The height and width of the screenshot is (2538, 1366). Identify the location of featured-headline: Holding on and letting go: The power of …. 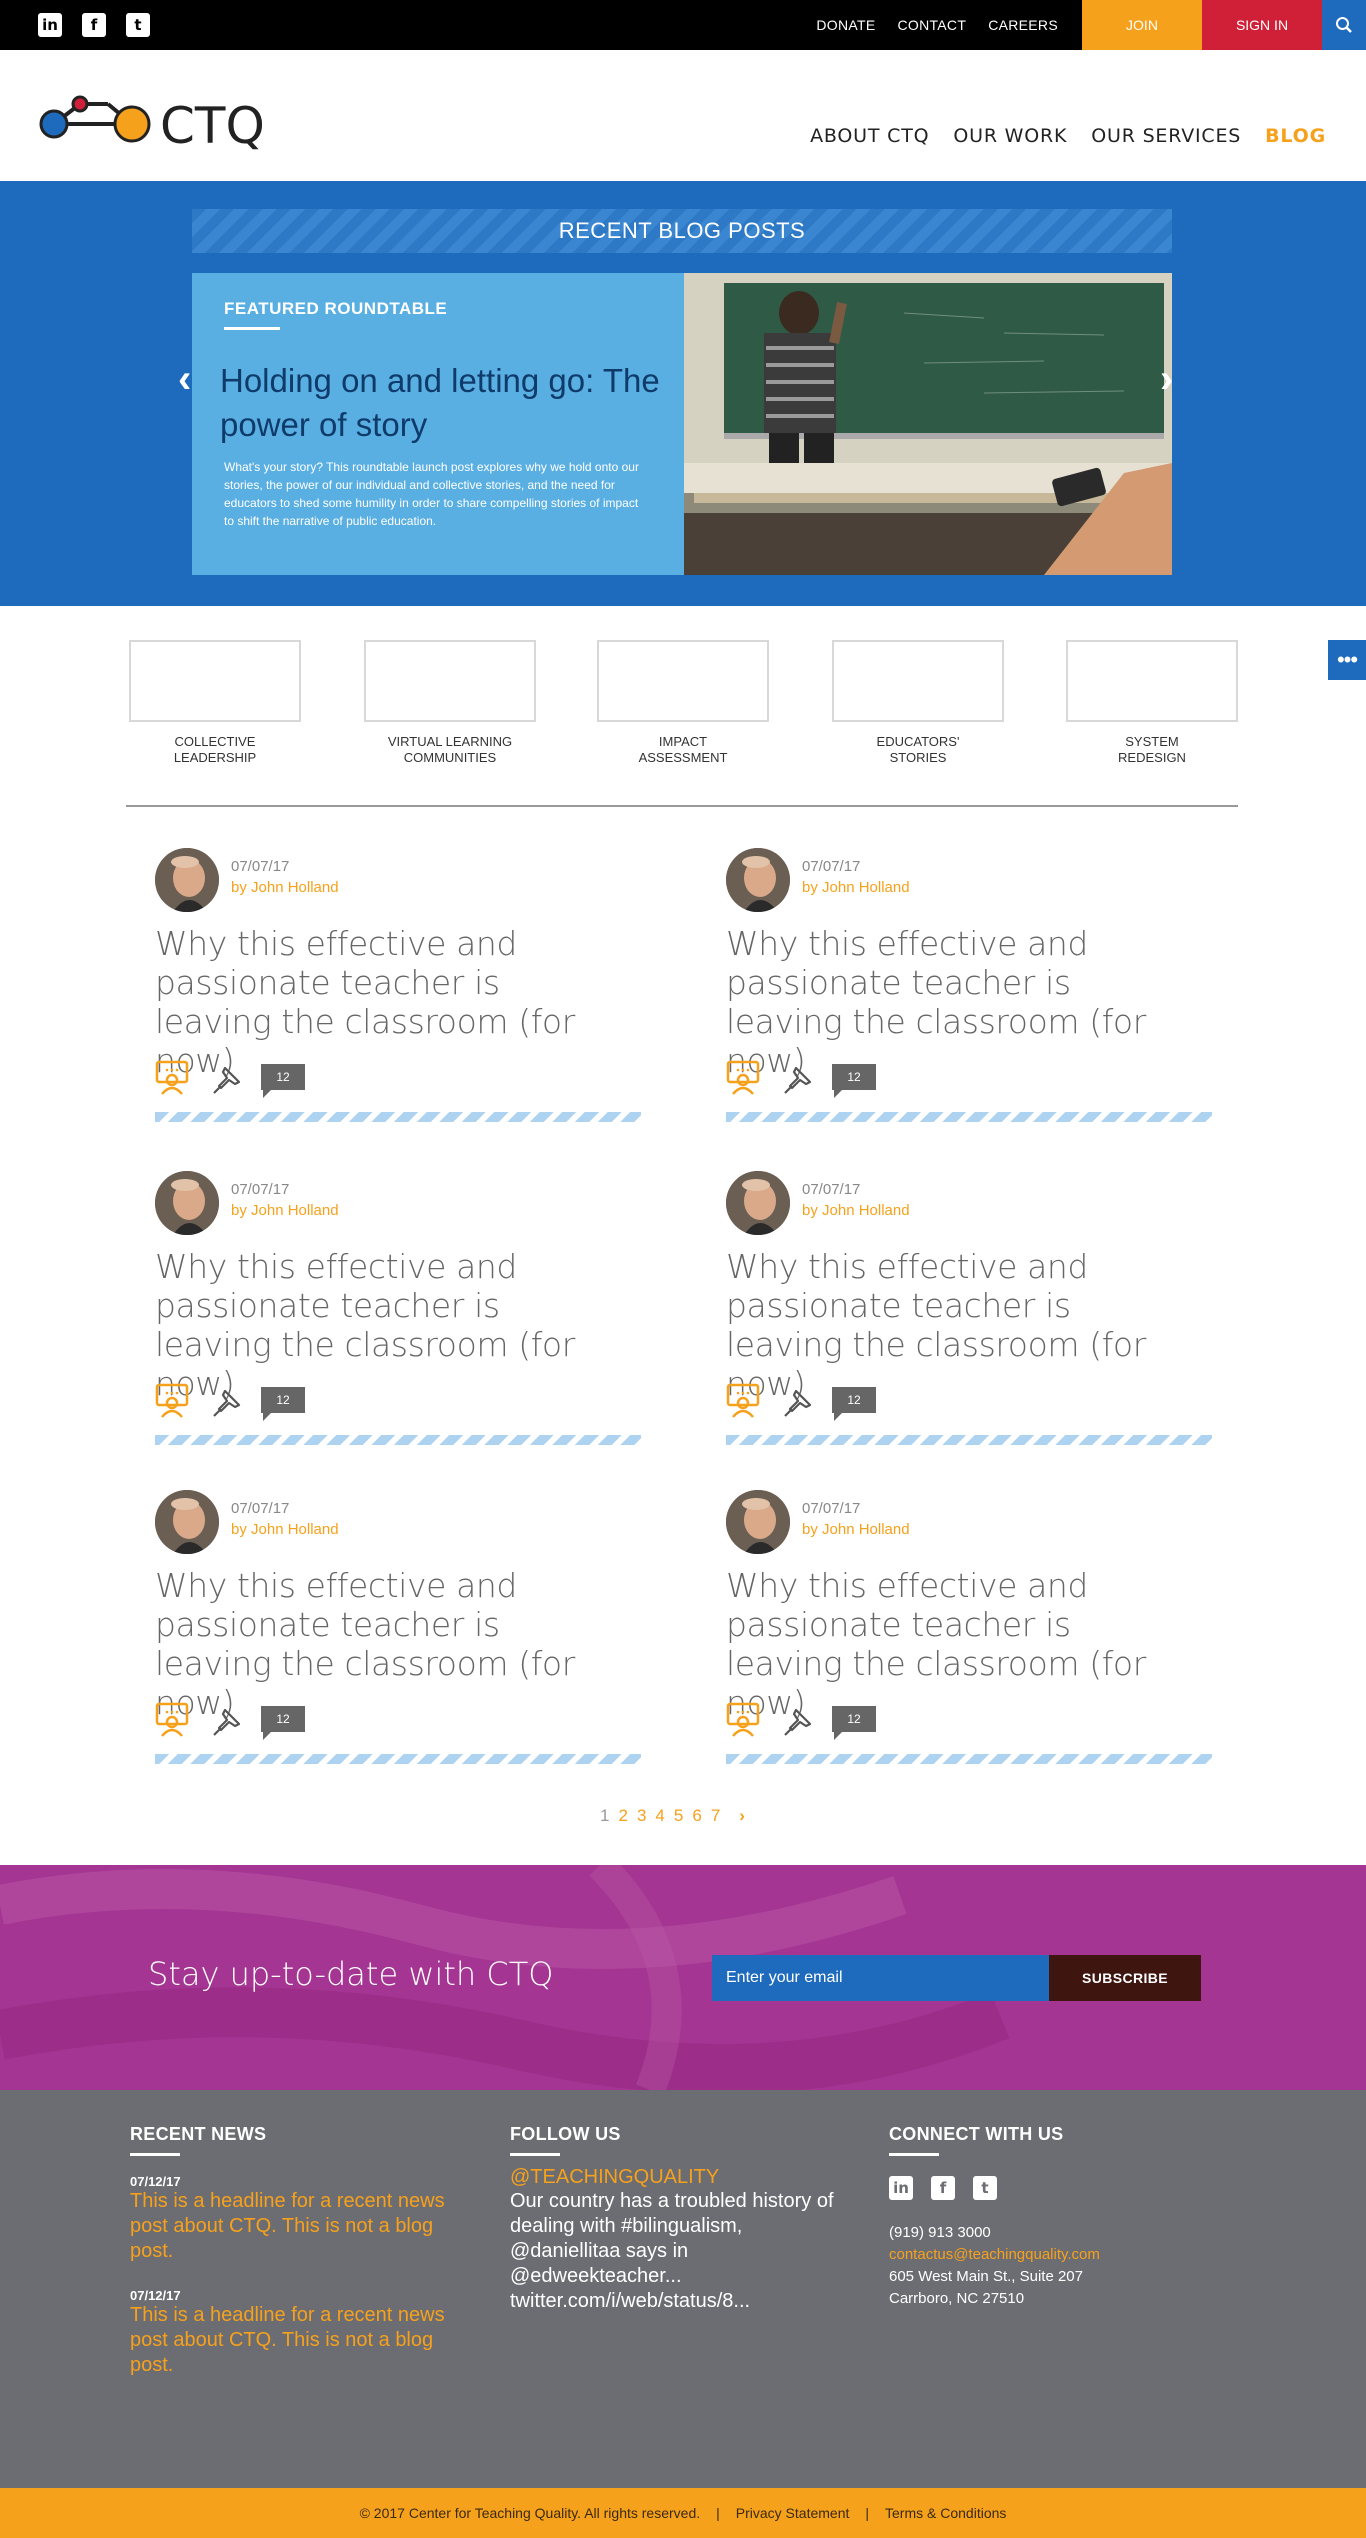
(440, 403).